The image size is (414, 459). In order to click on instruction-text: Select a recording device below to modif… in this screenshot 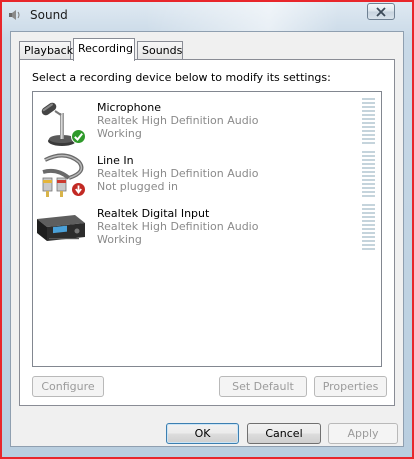, I will do `click(181, 77)`.